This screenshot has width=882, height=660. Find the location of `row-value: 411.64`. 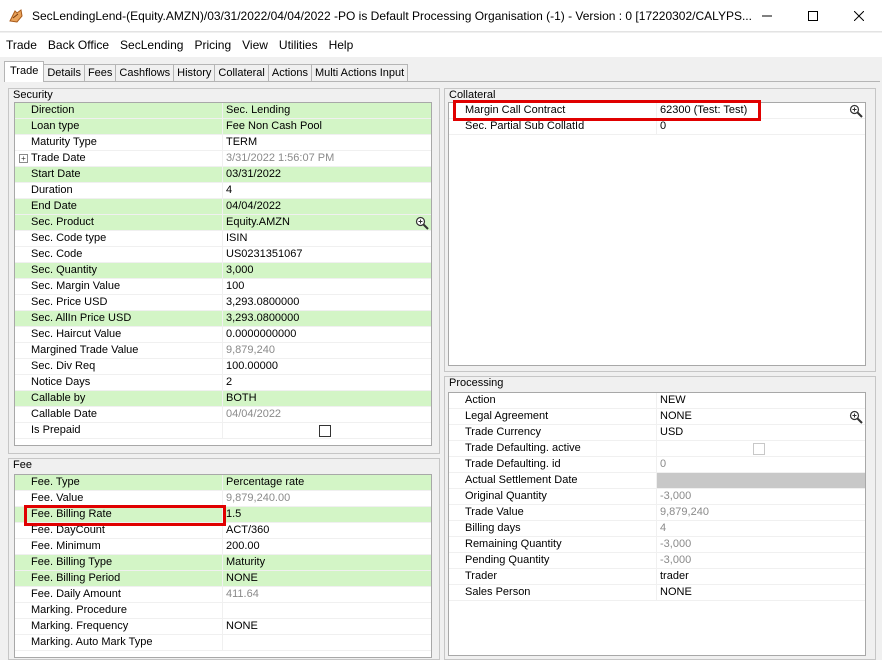

row-value: 411.64 is located at coordinates (327, 594).